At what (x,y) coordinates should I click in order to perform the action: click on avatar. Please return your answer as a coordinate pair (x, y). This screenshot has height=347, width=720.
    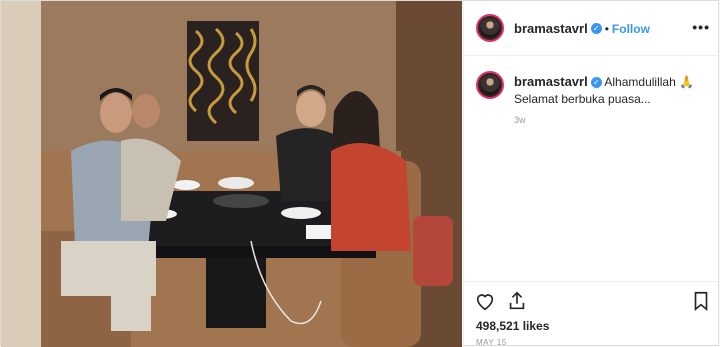
    Looking at the image, I should click on (490, 28).